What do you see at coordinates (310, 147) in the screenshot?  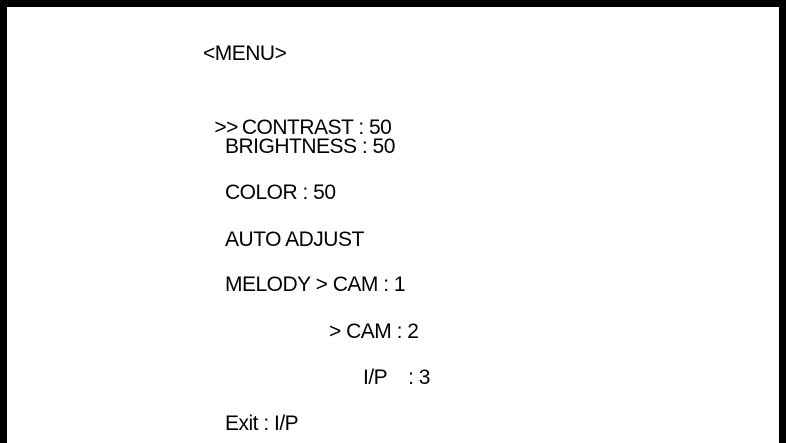 I see `menu-item-brightness: BRIGHTNESS : 50` at bounding box center [310, 147].